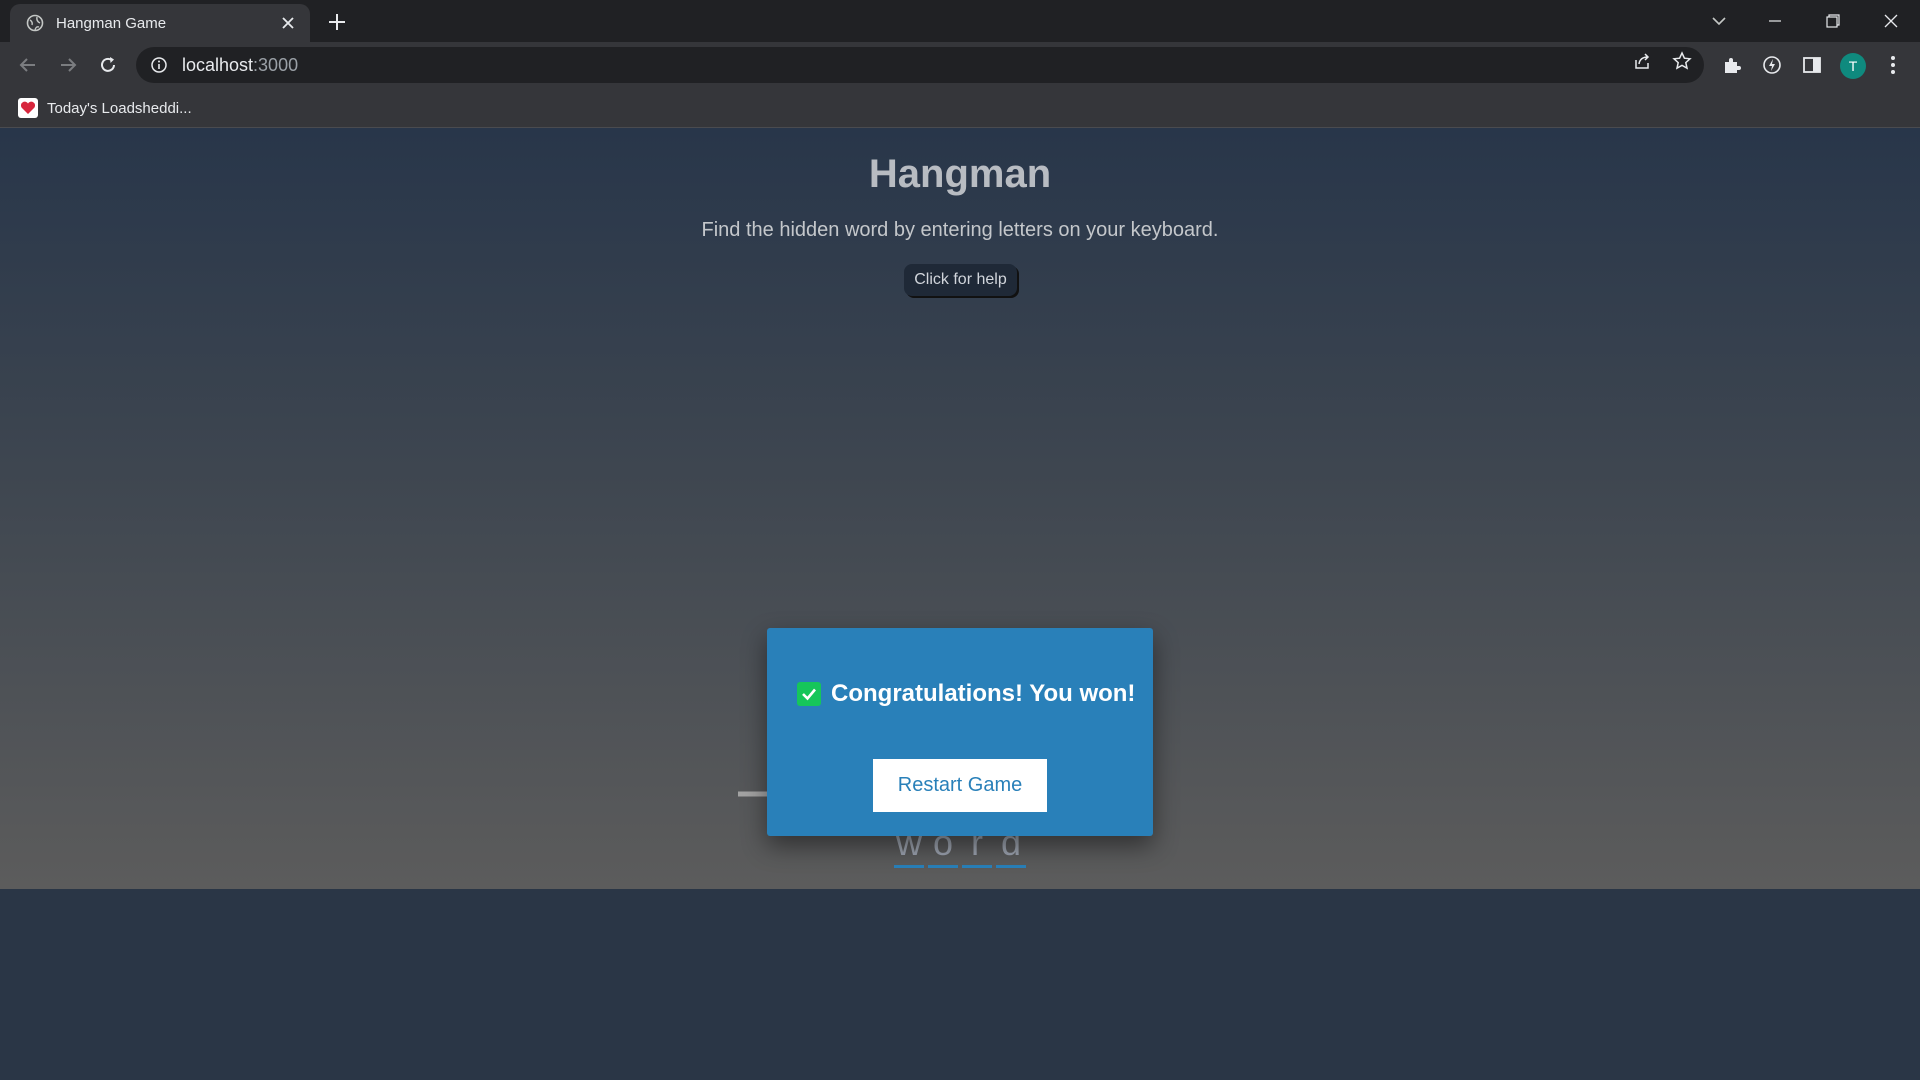 This screenshot has width=1920, height=1080. Describe the element at coordinates (111, 23) in the screenshot. I see `tab-title: Hangman Game` at that location.